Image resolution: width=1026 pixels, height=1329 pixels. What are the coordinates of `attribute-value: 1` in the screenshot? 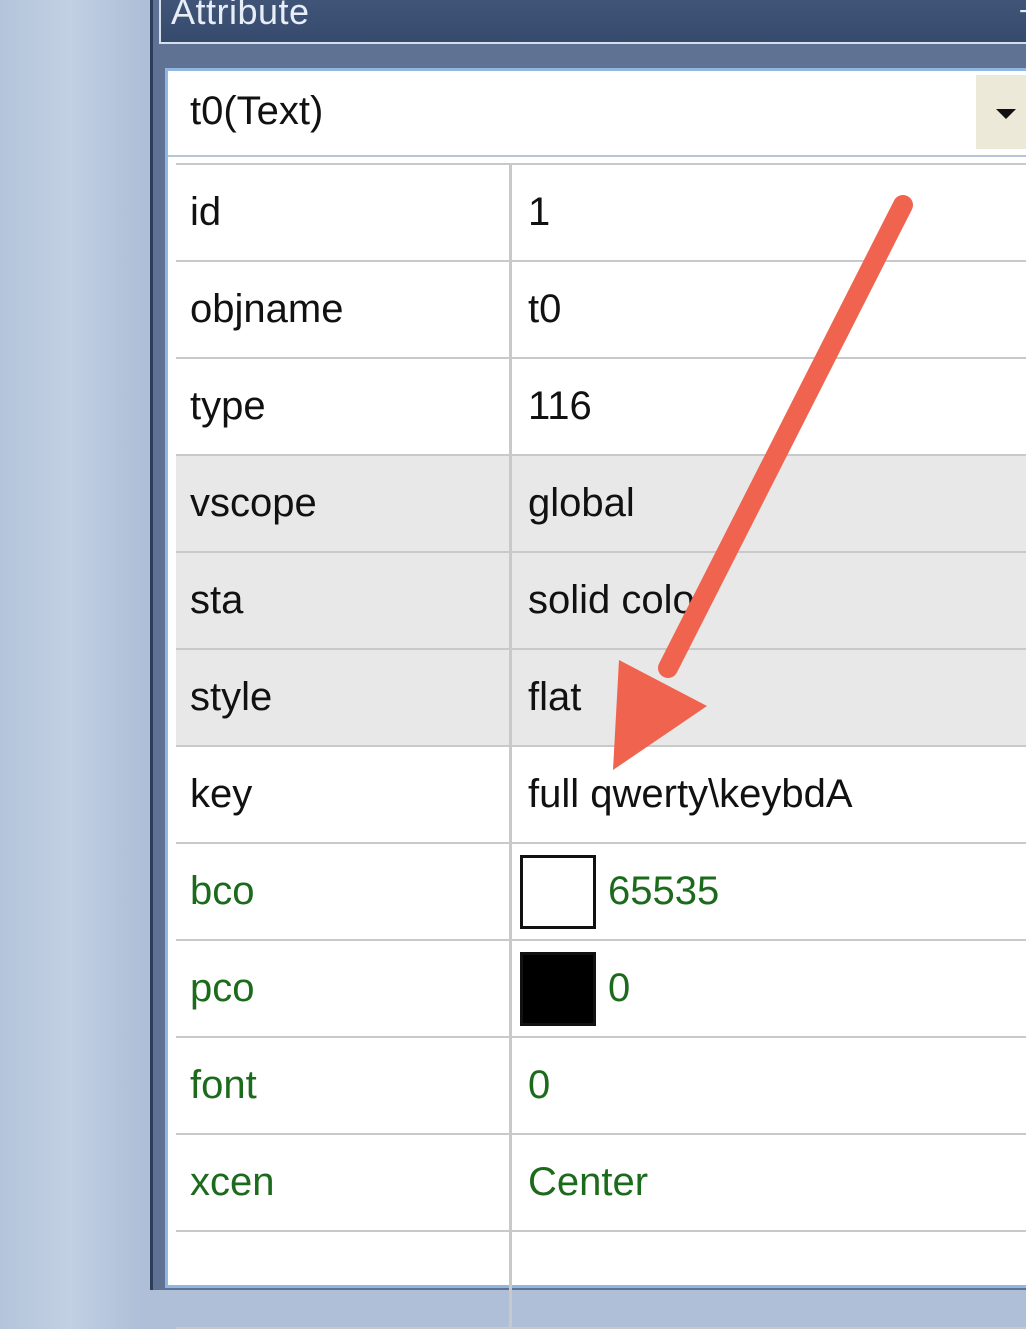 It's located at (769, 212).